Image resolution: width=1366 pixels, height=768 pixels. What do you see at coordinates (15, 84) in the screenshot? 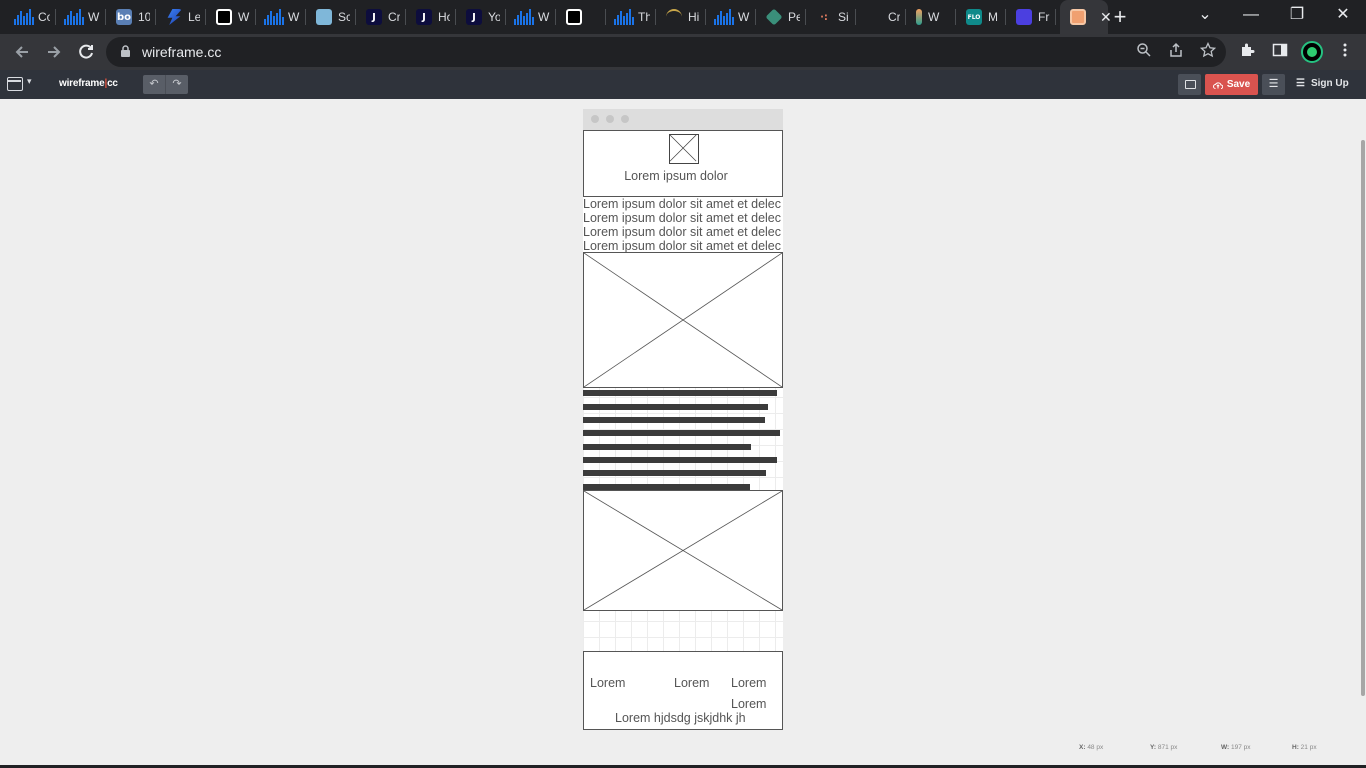
I see `page-type-icon` at bounding box center [15, 84].